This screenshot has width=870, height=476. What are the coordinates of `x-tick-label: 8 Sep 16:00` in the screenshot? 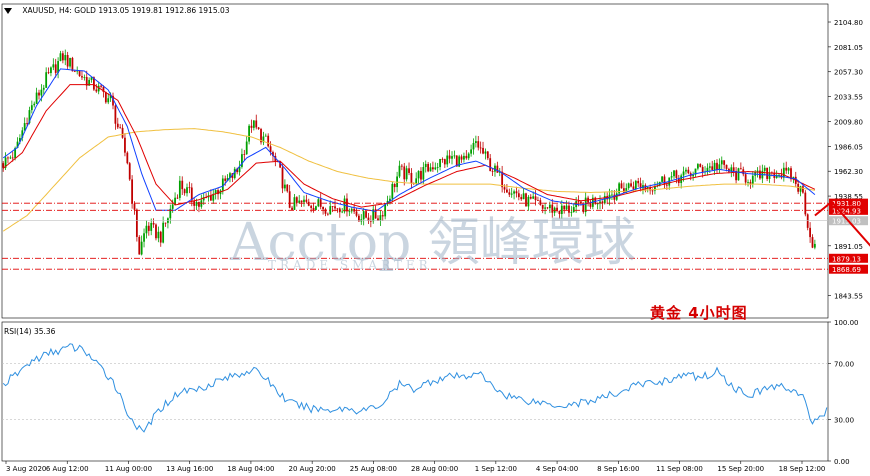 It's located at (618, 469).